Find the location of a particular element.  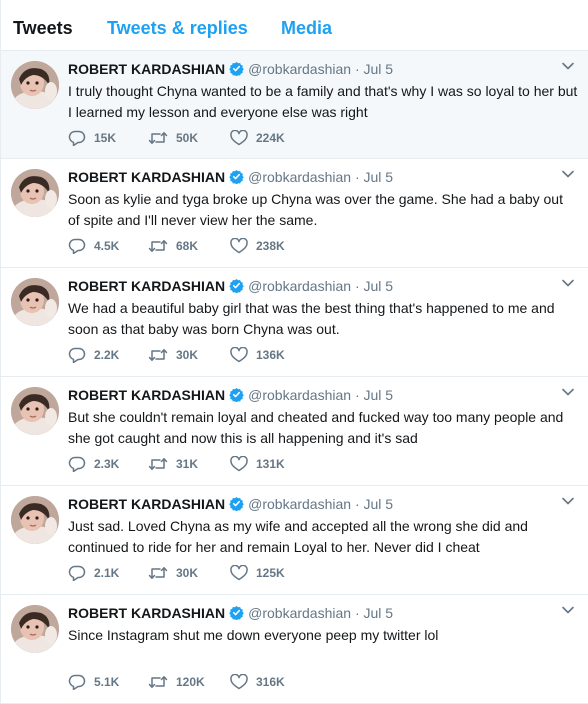

reply-button: 15K is located at coordinates (108, 138).